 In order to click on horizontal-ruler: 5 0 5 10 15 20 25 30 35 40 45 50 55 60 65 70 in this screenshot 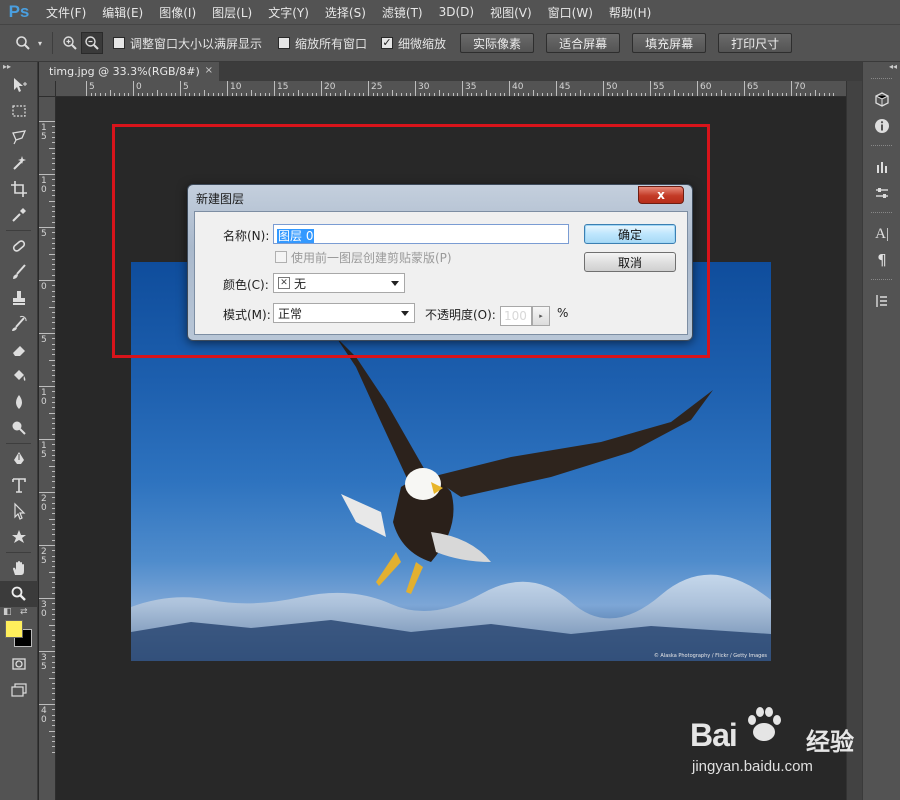, I will do `click(451, 89)`.